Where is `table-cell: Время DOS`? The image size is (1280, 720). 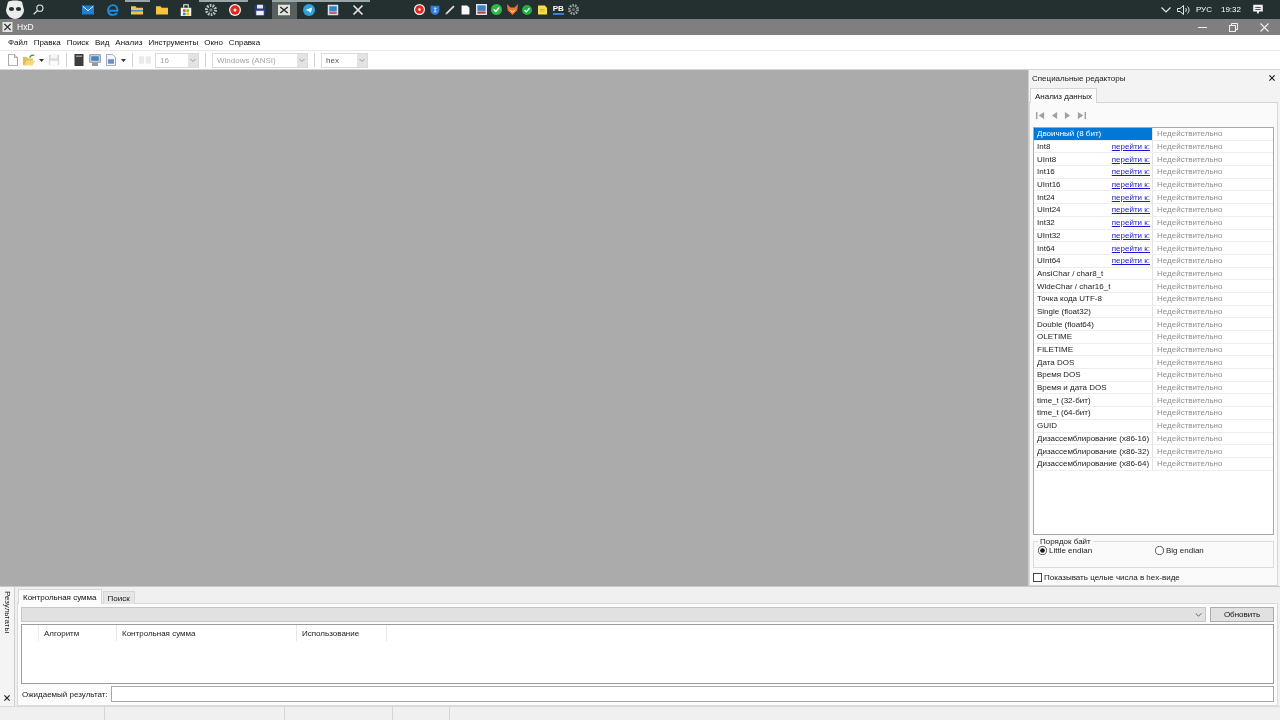 table-cell: Время DOS is located at coordinates (1093, 375).